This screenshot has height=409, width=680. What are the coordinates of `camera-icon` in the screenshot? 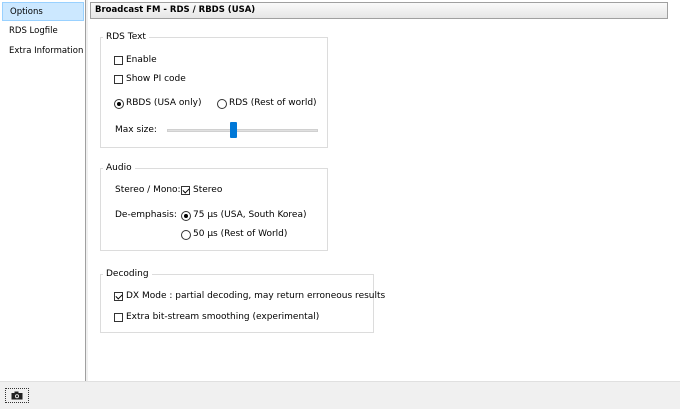 It's located at (17, 395).